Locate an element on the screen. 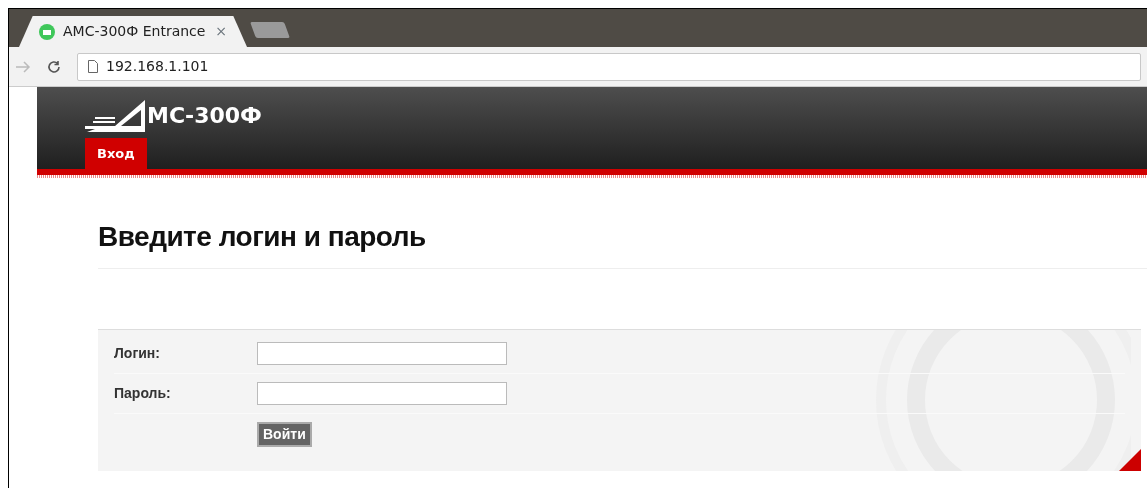 This screenshot has width=1147, height=488. site-icon is located at coordinates (47, 31).